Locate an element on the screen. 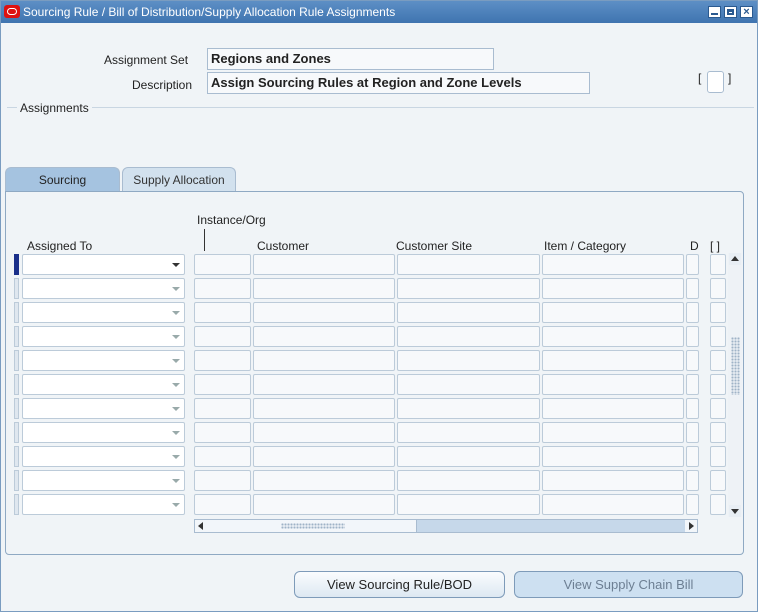  vertical-scrollbar is located at coordinates (735, 385).